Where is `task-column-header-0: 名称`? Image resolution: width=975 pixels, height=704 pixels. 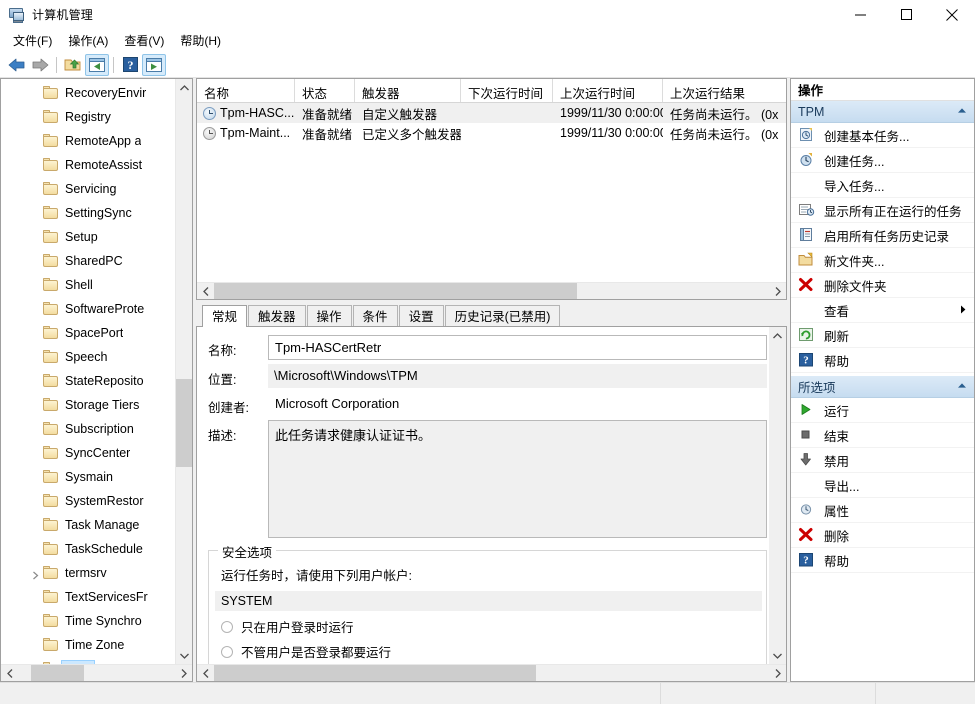
task-column-header-0: 名称 is located at coordinates (246, 90).